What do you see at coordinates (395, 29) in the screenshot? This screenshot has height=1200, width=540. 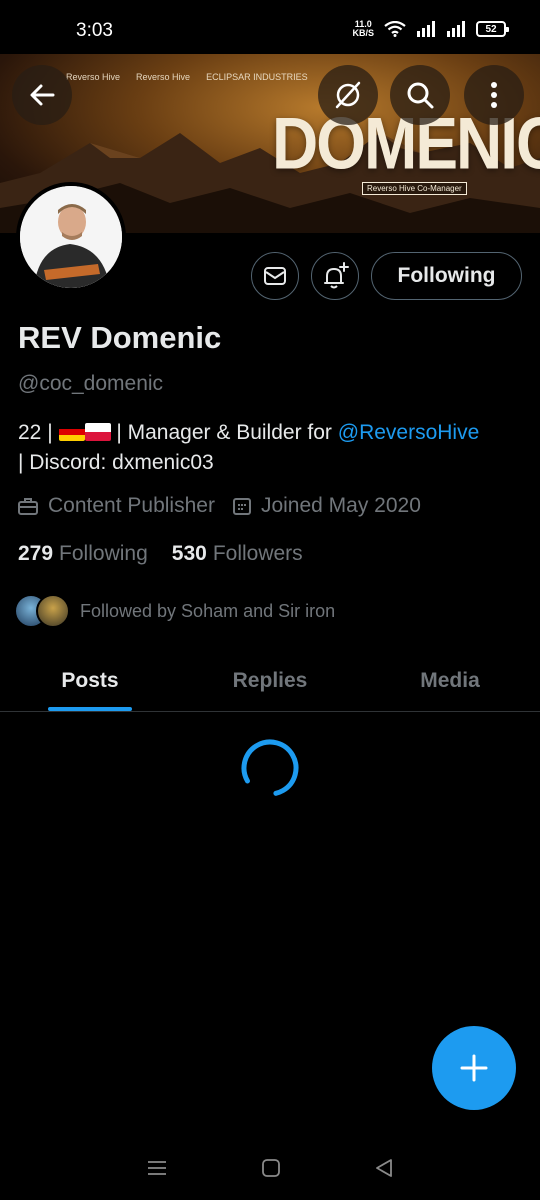 I see `wifi-icon` at bounding box center [395, 29].